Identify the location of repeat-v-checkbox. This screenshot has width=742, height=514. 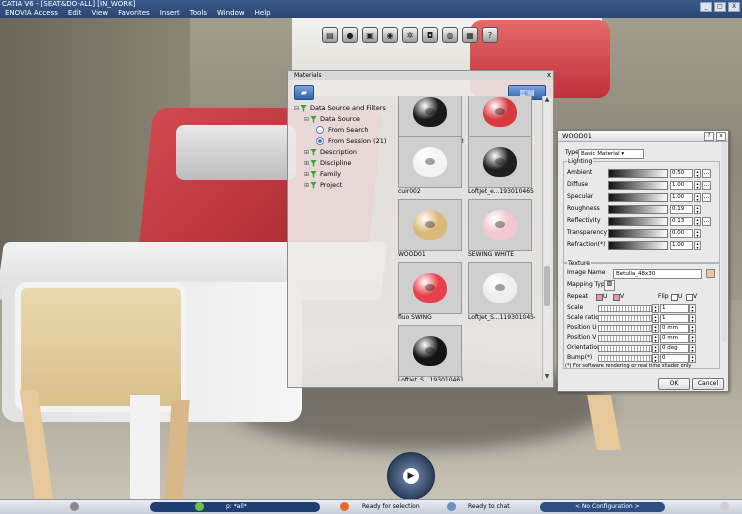
(616, 297).